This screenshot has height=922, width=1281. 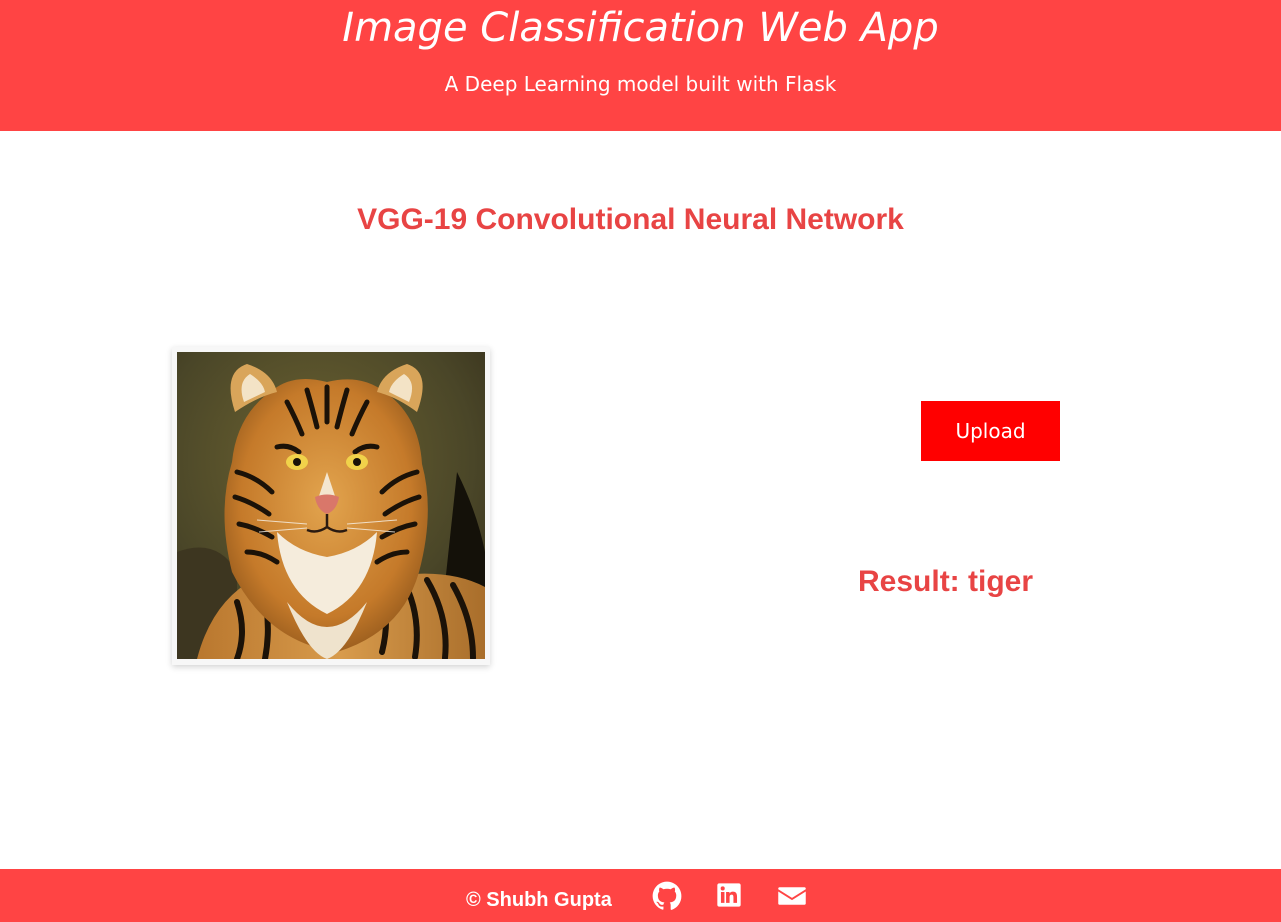 What do you see at coordinates (990, 431) in the screenshot?
I see `upload-button: Upload` at bounding box center [990, 431].